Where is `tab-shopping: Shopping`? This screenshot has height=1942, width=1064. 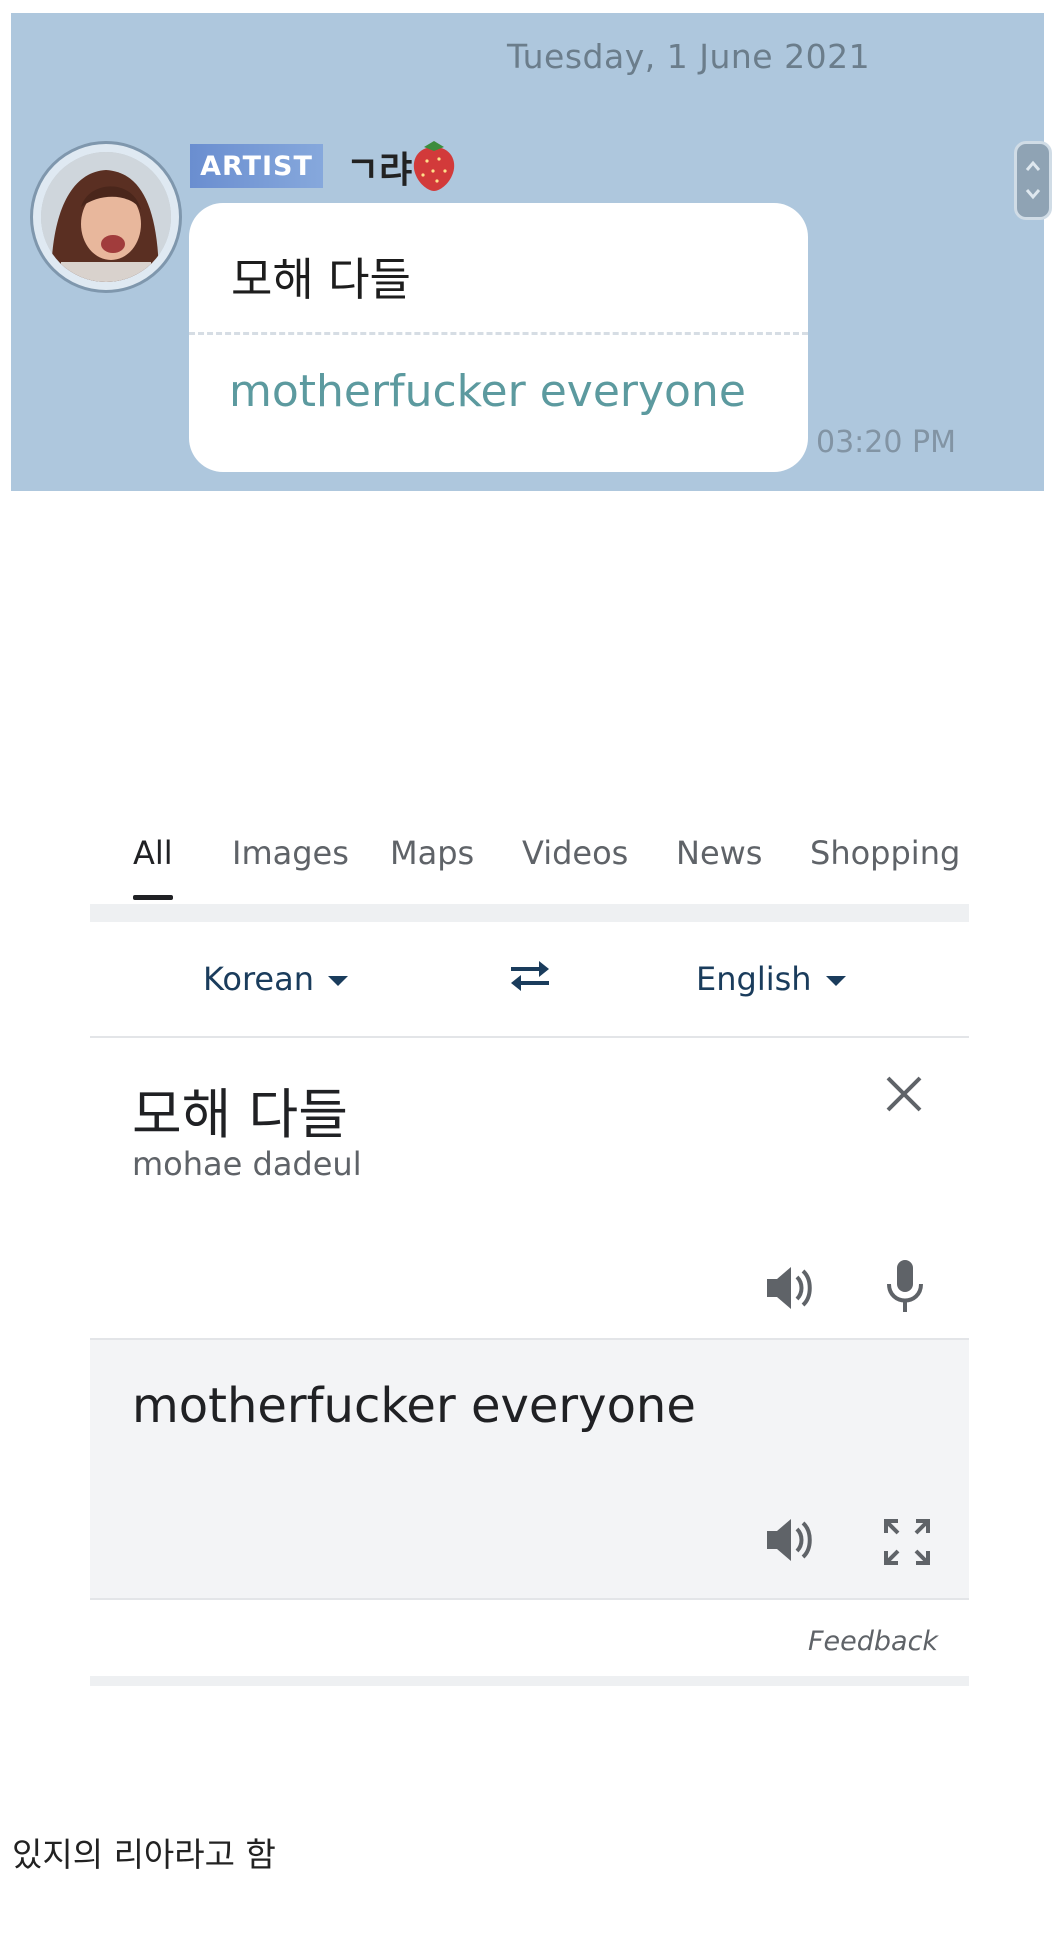 tab-shopping: Shopping is located at coordinates (885, 853).